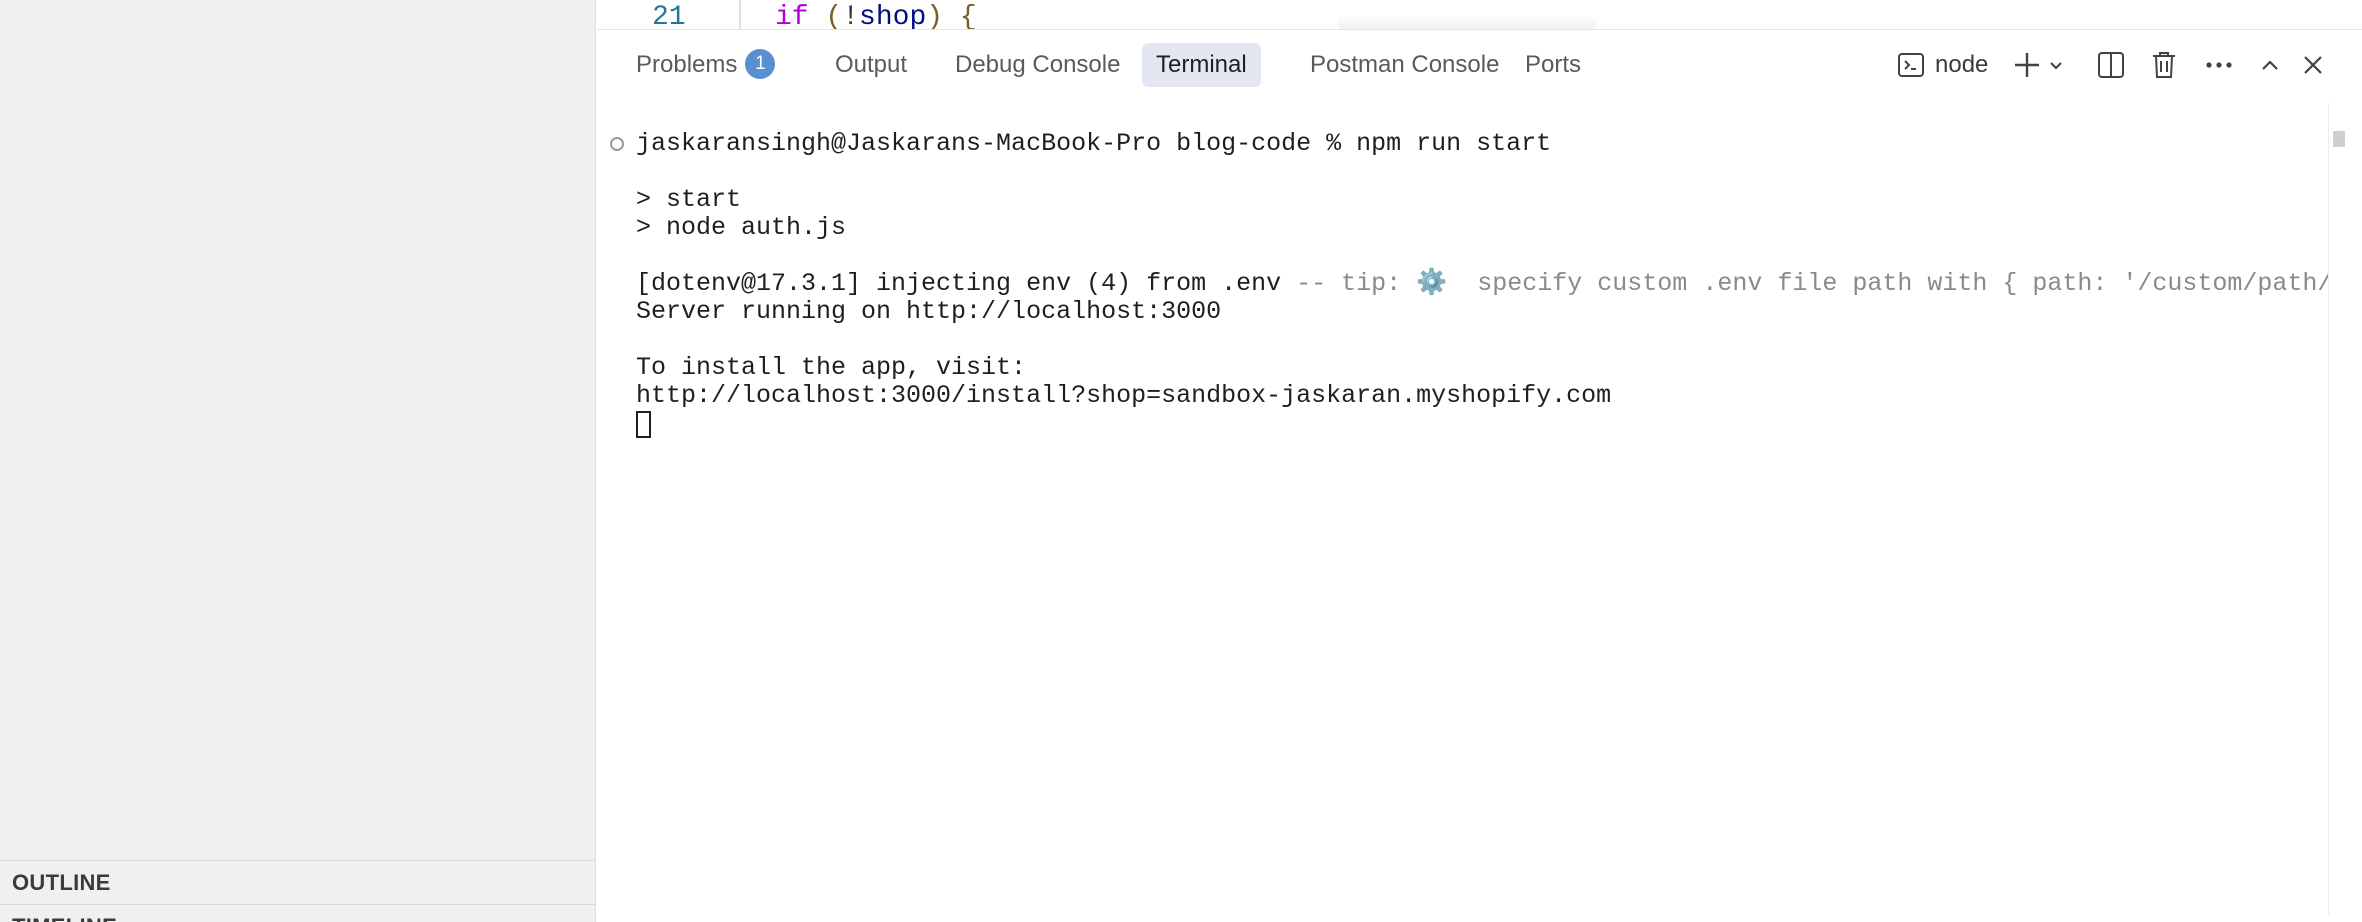 The width and height of the screenshot is (2362, 922). I want to click on close-icon, so click(2313, 65).